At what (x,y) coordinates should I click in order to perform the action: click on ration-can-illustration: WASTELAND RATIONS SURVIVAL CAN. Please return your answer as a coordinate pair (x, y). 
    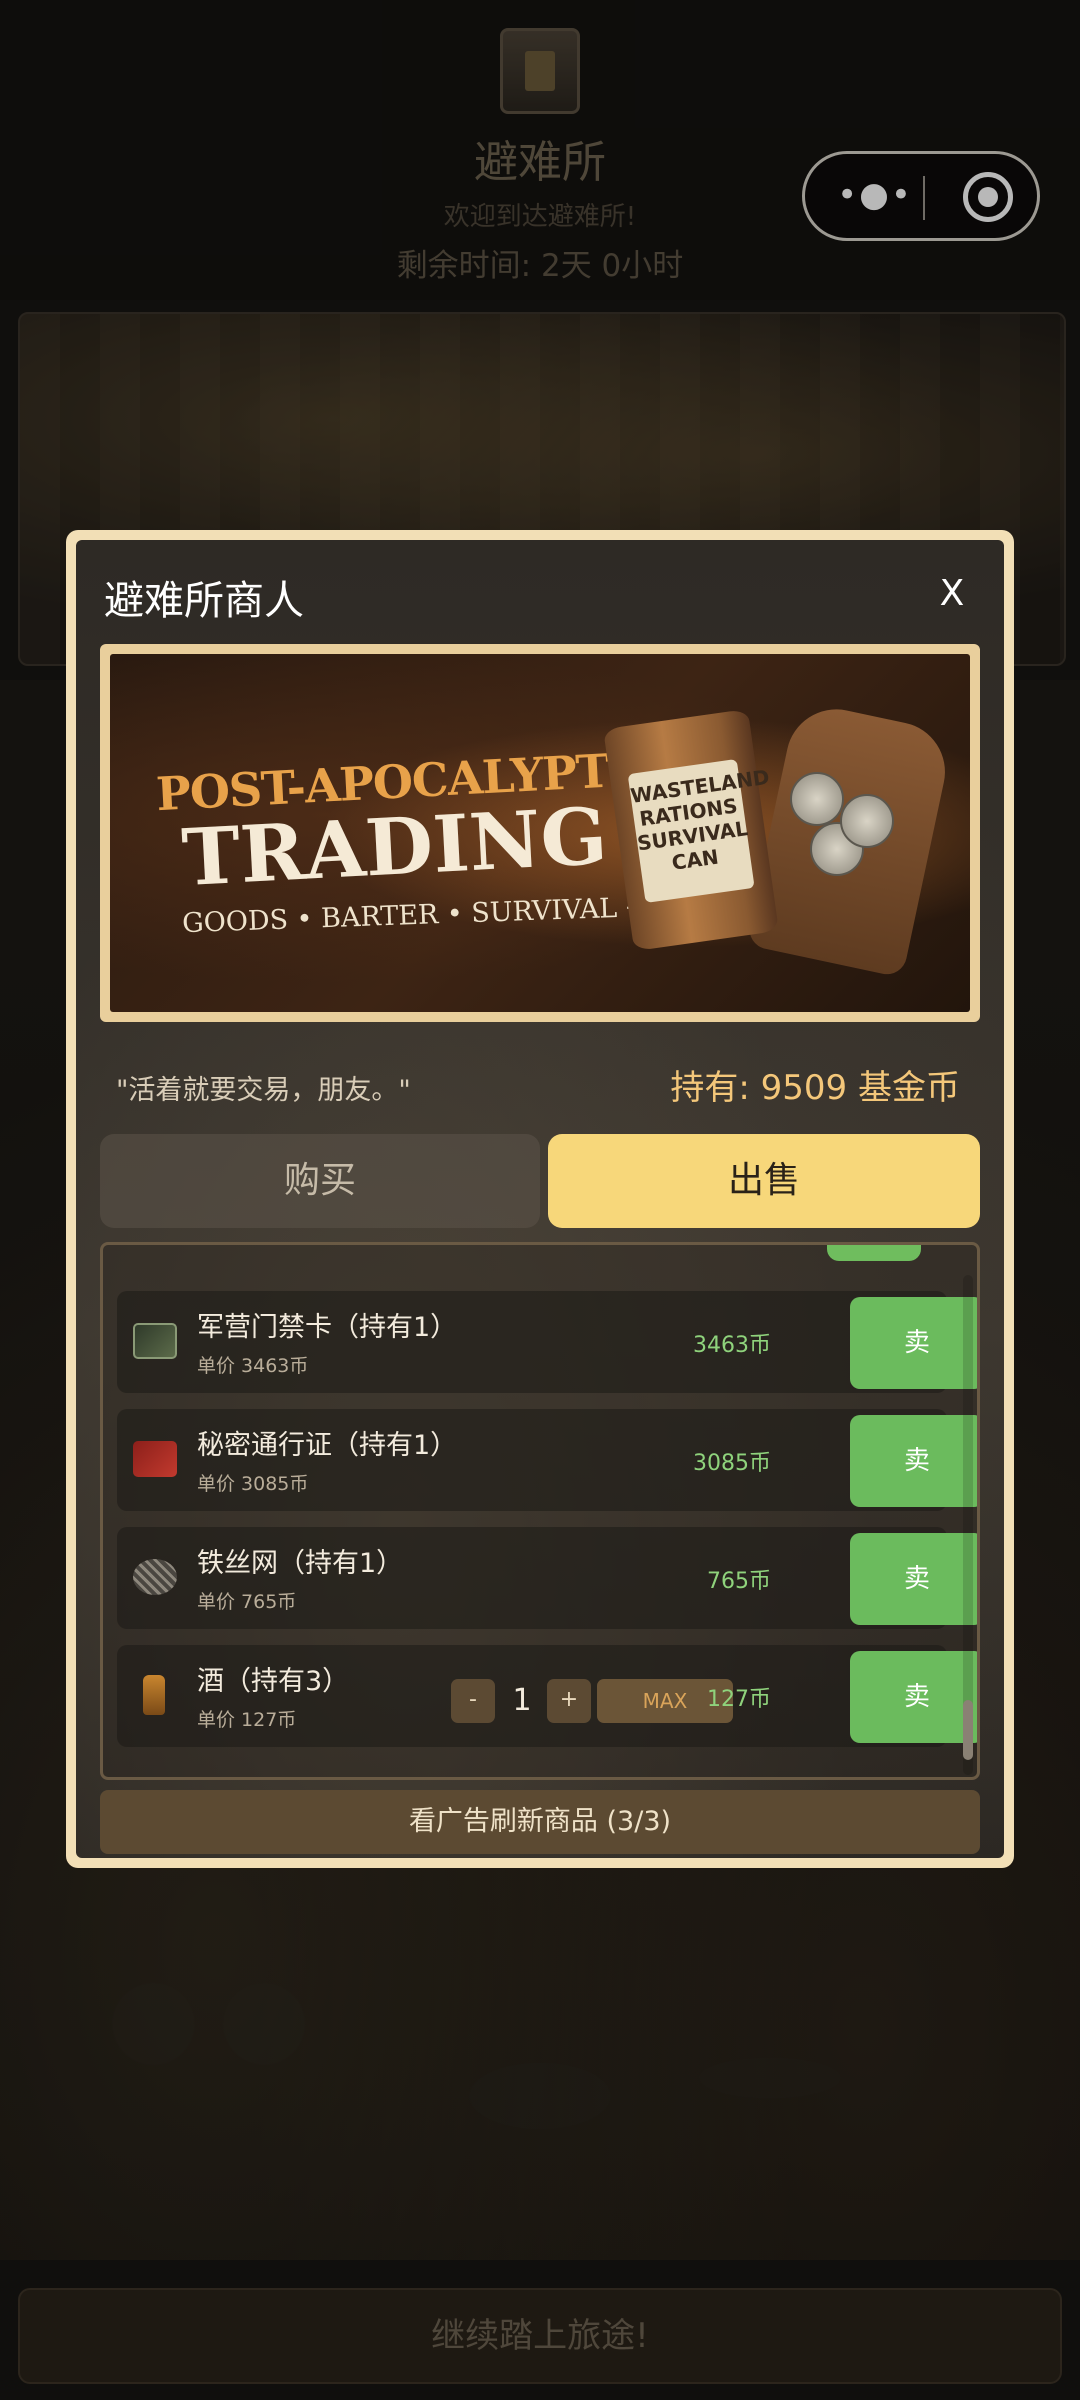
    Looking at the image, I should click on (691, 830).